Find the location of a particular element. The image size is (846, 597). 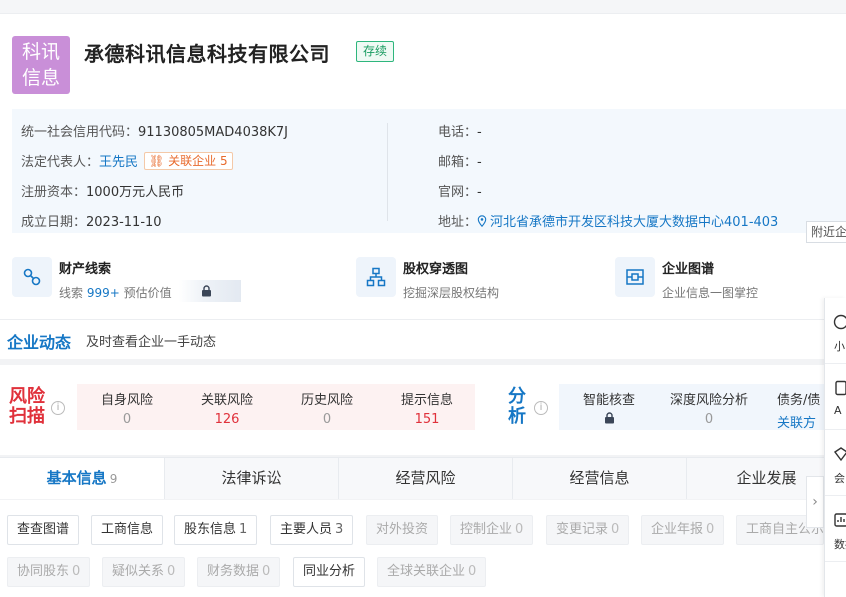

related-companies-tag: ⛓ 关联企业 5 is located at coordinates (188, 161).